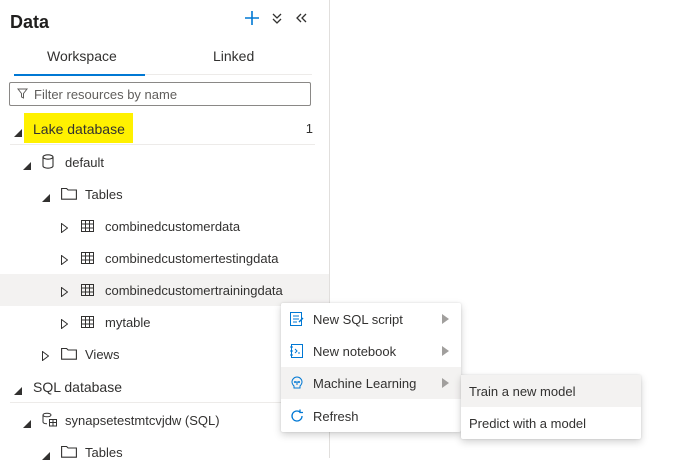  I want to click on tree-item-table: combinedcustomertestingdata, so click(164, 258).